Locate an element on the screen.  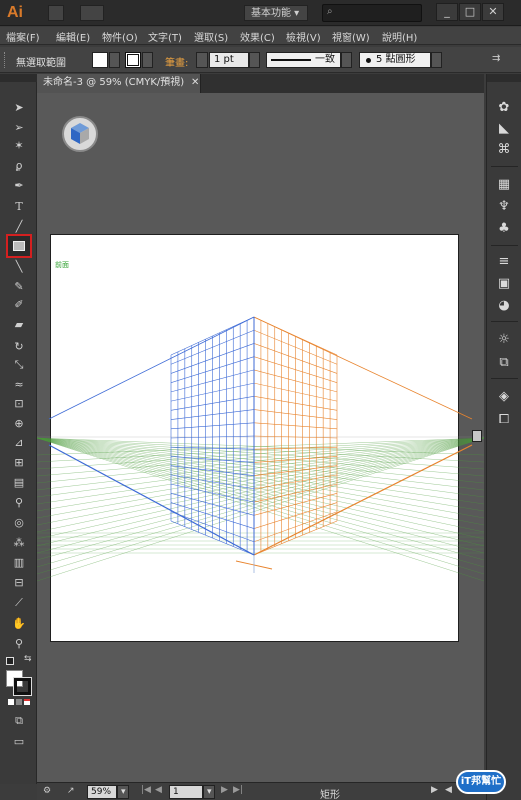
stroke-swatch is located at coordinates (133, 60).